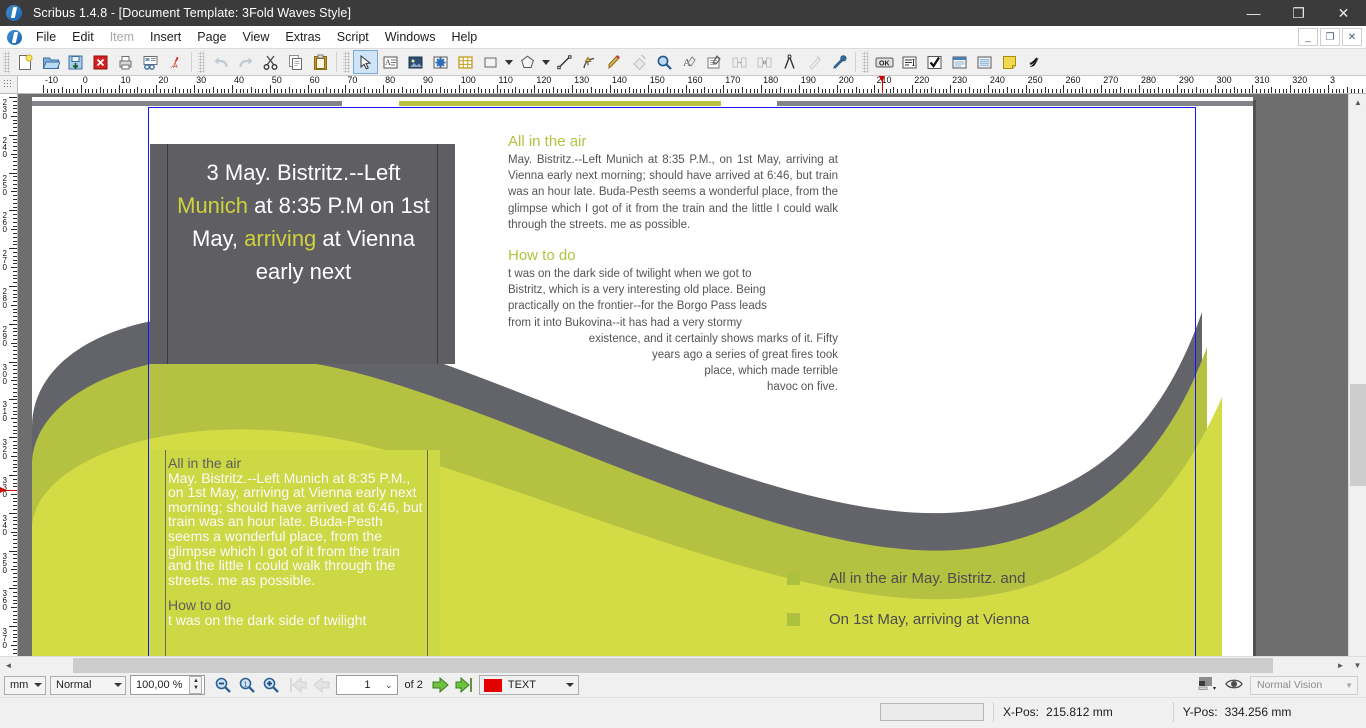  Describe the element at coordinates (509, 62) in the screenshot. I see `insert-shape-dropdown-icon` at that location.